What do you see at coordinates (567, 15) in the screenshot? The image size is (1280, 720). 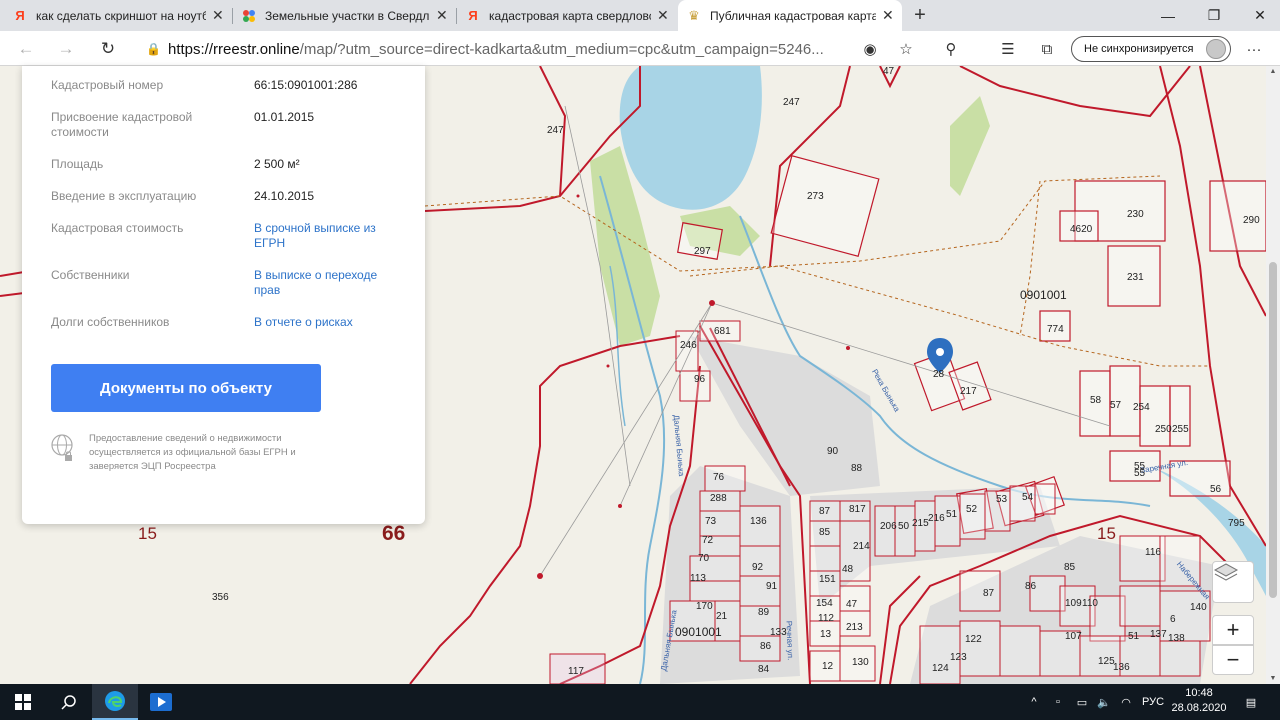 I see `tab-3: Я кадастровая карта свердловск ✕` at bounding box center [567, 15].